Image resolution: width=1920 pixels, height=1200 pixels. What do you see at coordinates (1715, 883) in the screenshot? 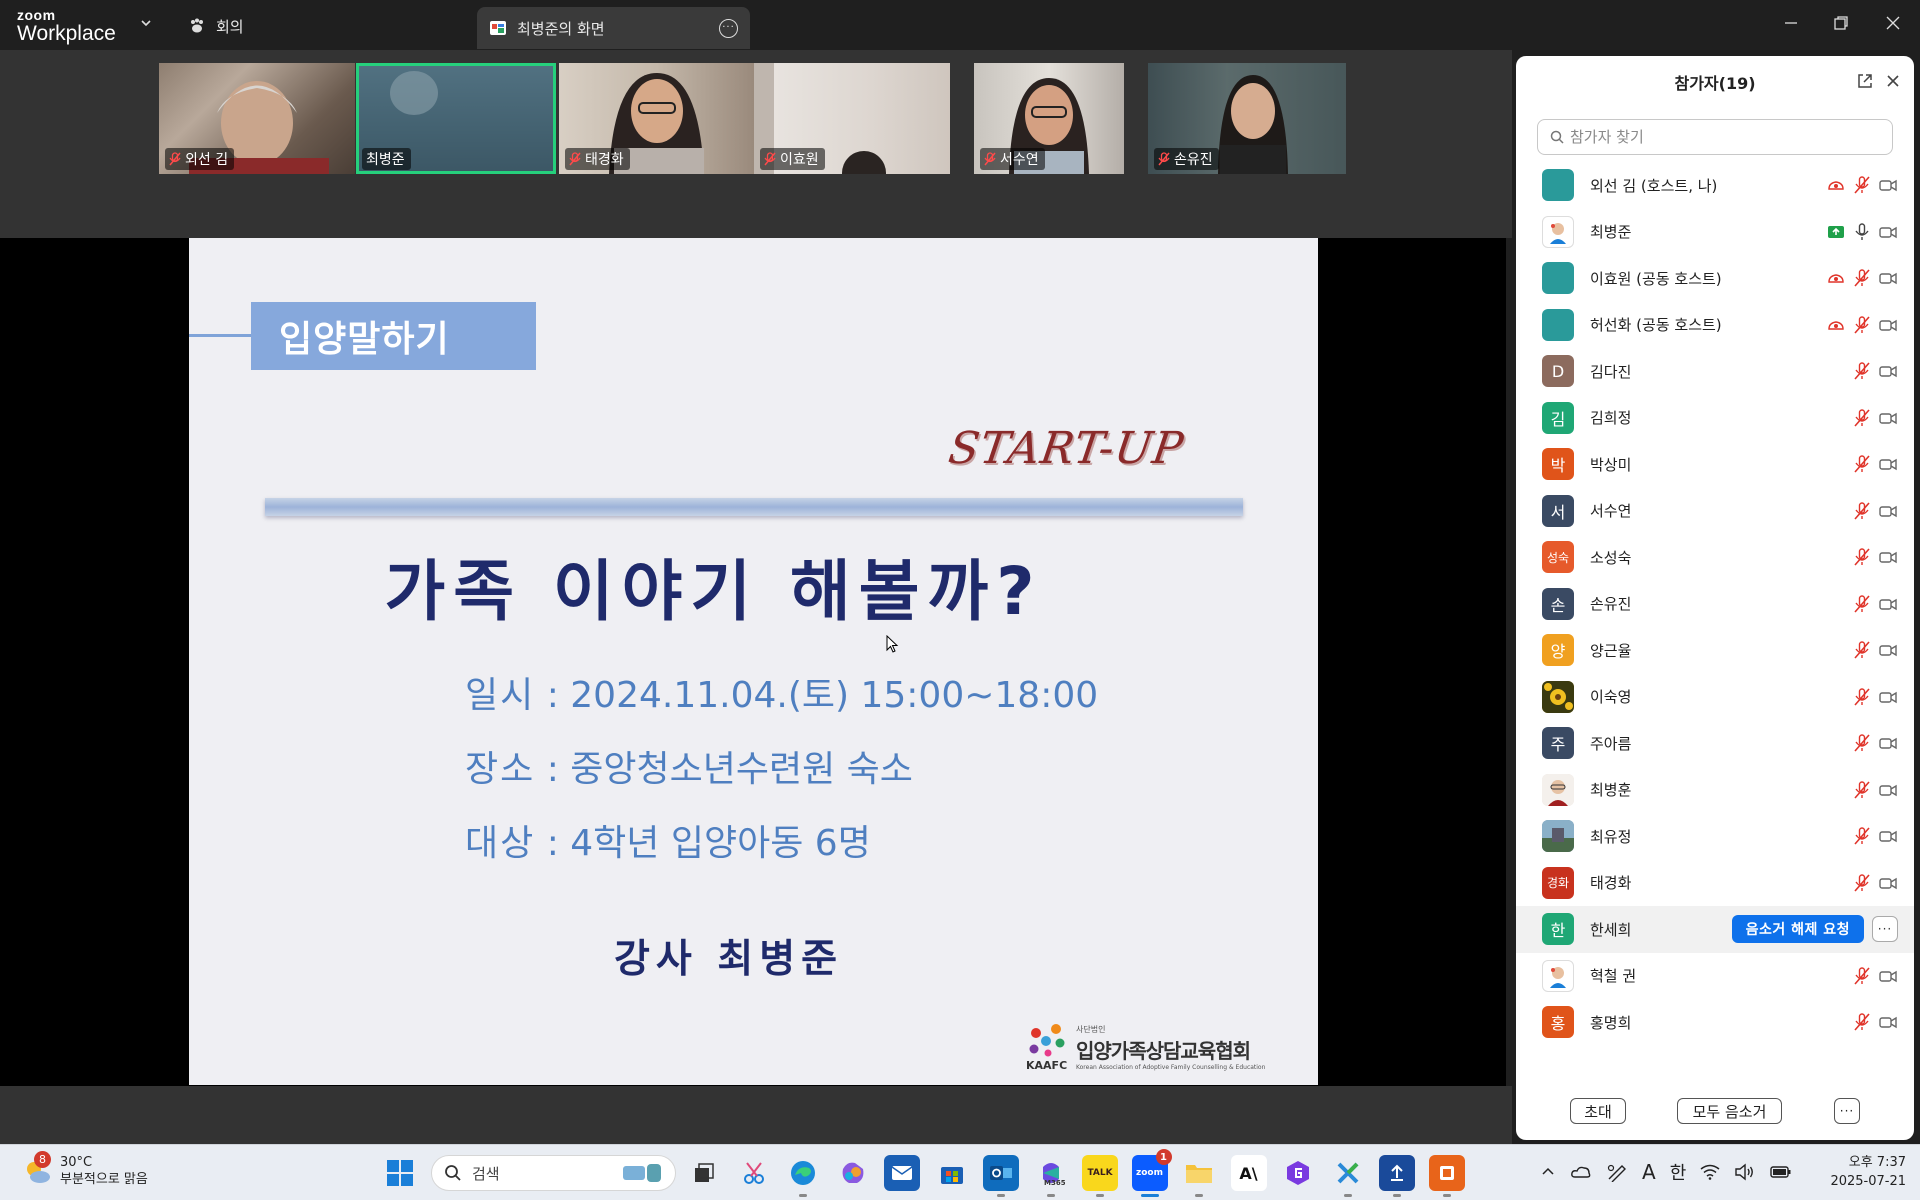
I see `participant-row: 경화 태경화` at bounding box center [1715, 883].